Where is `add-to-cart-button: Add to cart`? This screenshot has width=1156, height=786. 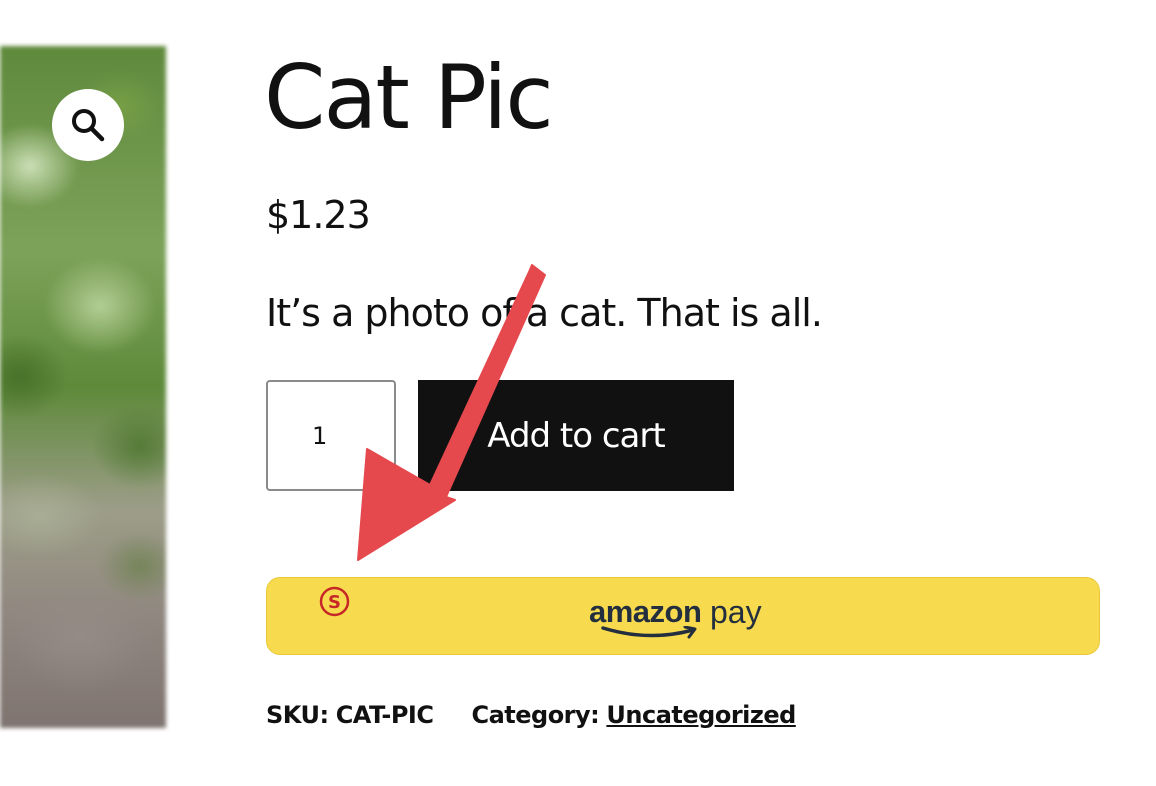 add-to-cart-button: Add to cart is located at coordinates (576, 435).